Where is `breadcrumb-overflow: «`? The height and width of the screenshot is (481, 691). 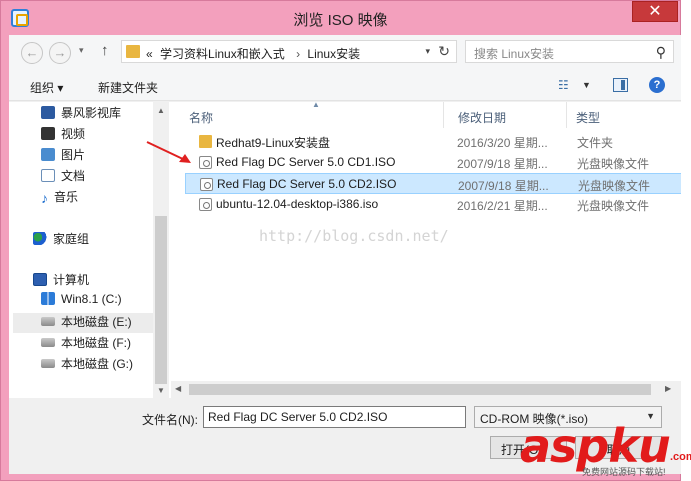 breadcrumb-overflow: « is located at coordinates (149, 54).